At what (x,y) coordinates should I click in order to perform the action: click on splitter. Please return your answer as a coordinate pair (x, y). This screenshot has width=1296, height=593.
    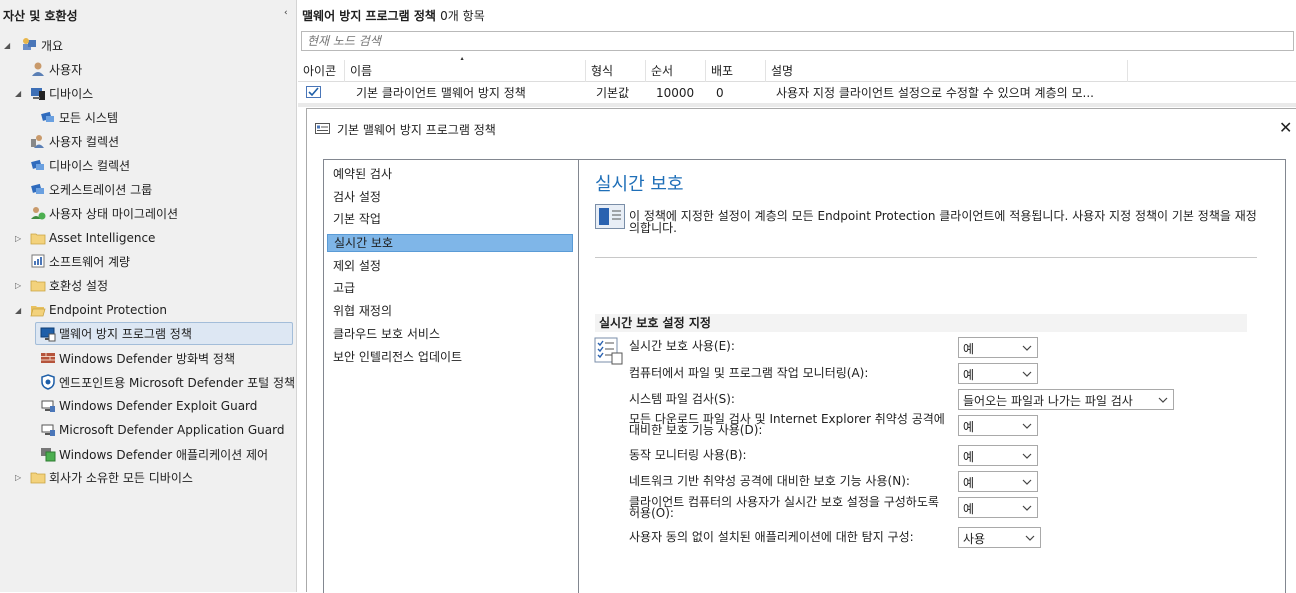
    Looking at the image, I should click on (797, 105).